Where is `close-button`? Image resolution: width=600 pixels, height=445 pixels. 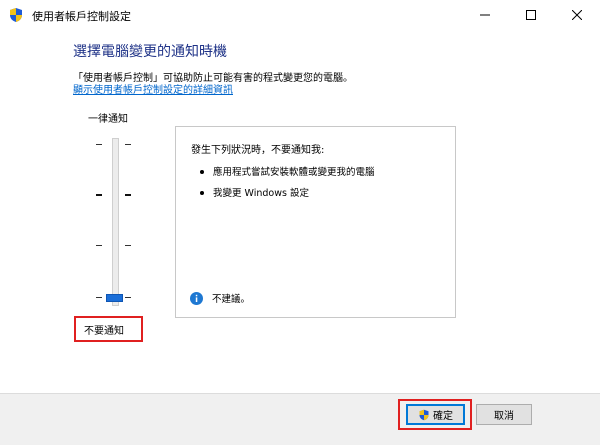 close-button is located at coordinates (577, 15).